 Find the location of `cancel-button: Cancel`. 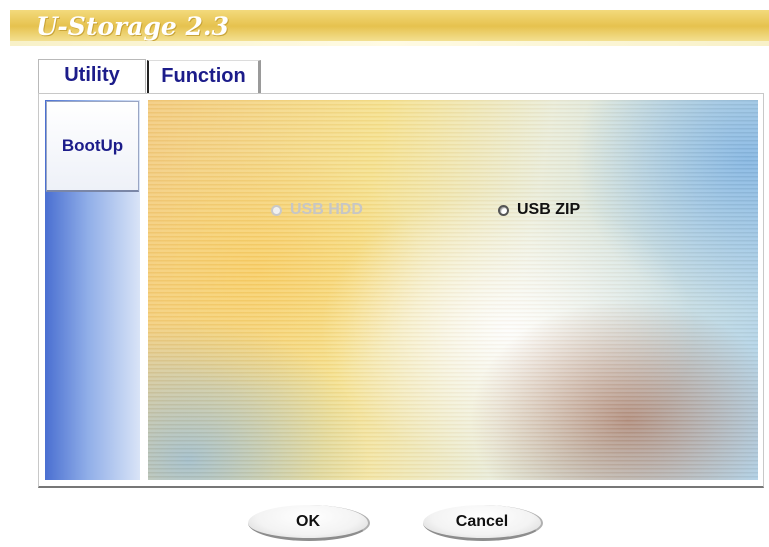

cancel-button: Cancel is located at coordinates (483, 523).